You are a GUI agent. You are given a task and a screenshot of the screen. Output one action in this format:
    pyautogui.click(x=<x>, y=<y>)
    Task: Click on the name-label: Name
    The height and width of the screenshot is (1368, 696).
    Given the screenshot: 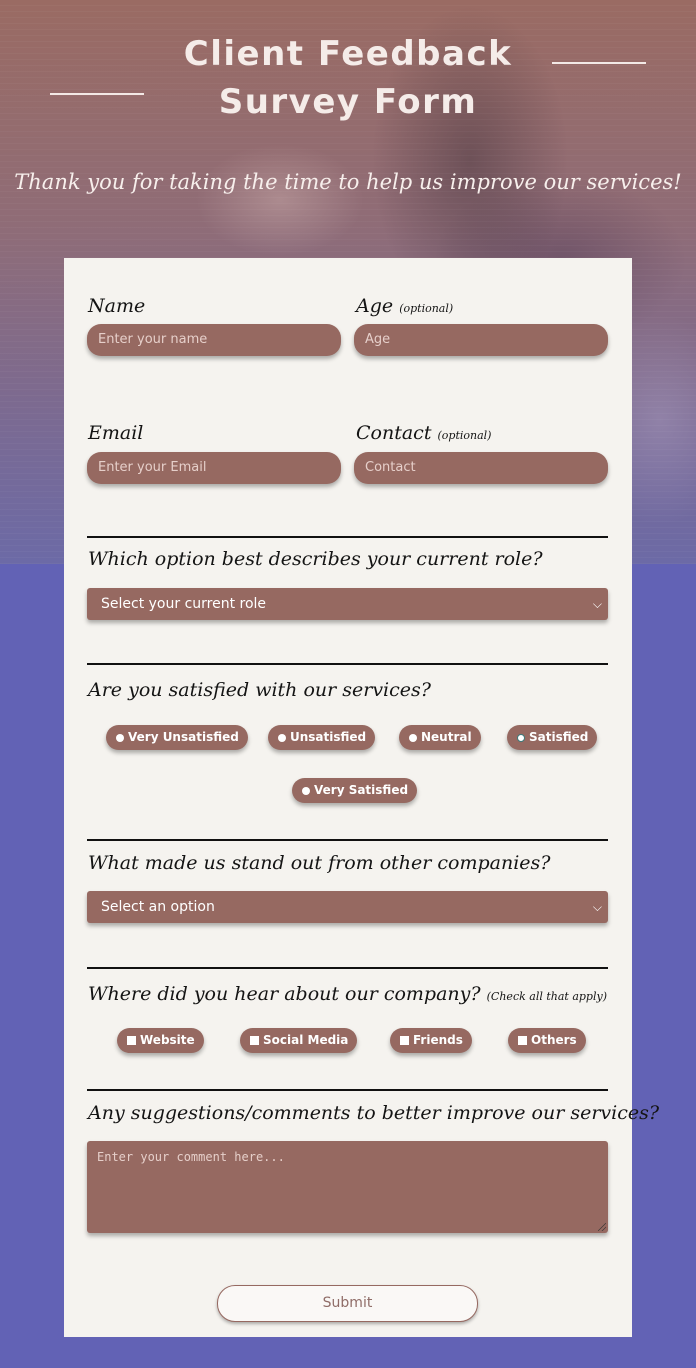 What is the action you would take?
    pyautogui.click(x=117, y=306)
    